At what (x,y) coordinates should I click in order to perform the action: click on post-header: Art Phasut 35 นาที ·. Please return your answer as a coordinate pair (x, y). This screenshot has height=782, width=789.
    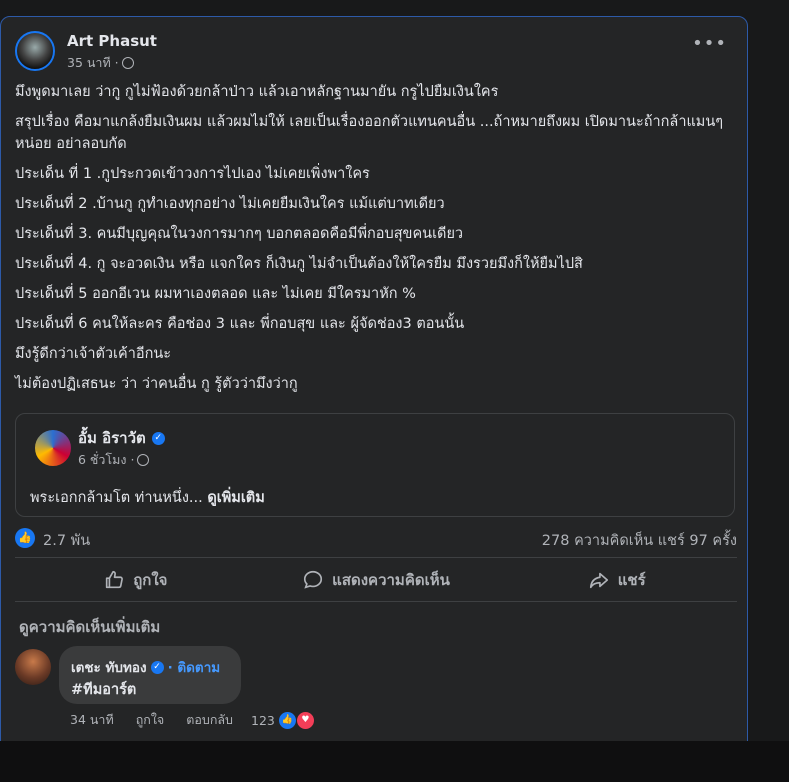
    Looking at the image, I should click on (86, 53).